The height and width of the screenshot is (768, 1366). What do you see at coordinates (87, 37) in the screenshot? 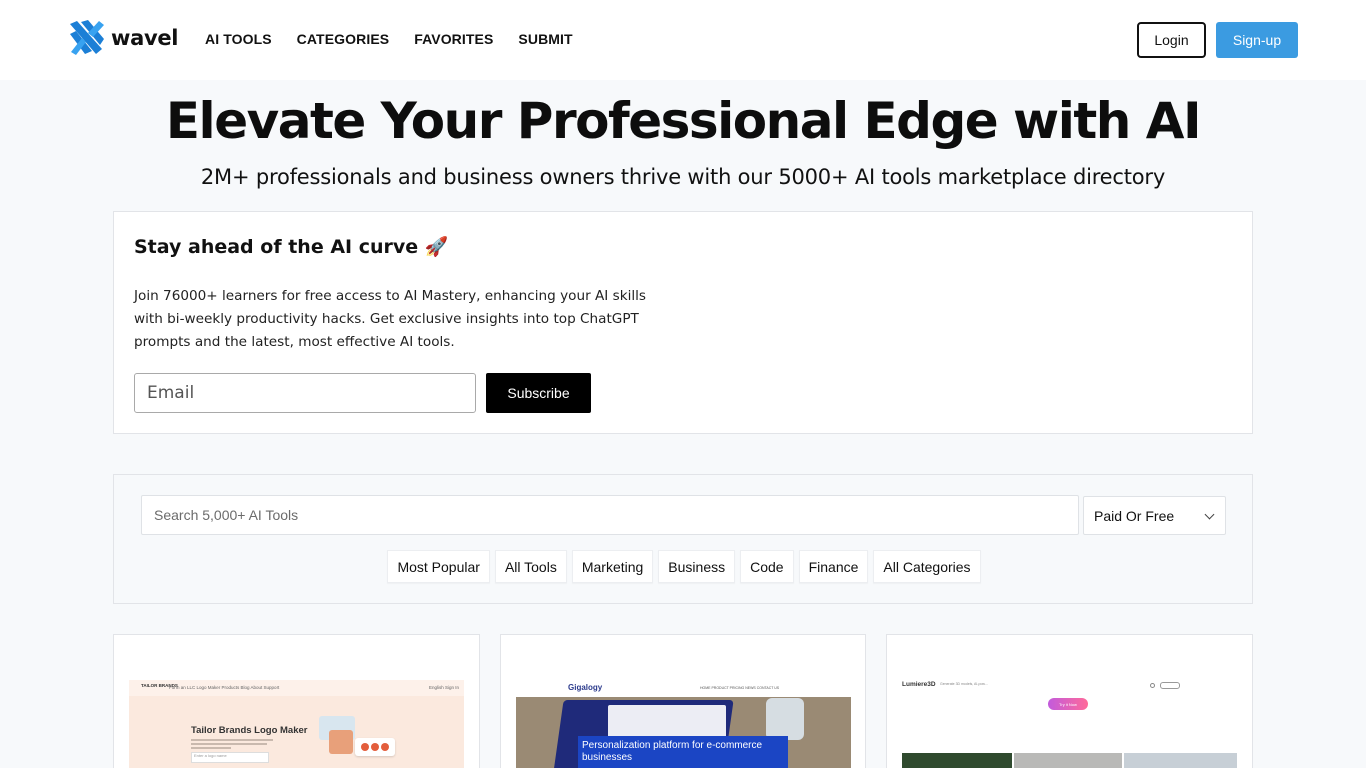
I see `wavel-logo-icon` at bounding box center [87, 37].